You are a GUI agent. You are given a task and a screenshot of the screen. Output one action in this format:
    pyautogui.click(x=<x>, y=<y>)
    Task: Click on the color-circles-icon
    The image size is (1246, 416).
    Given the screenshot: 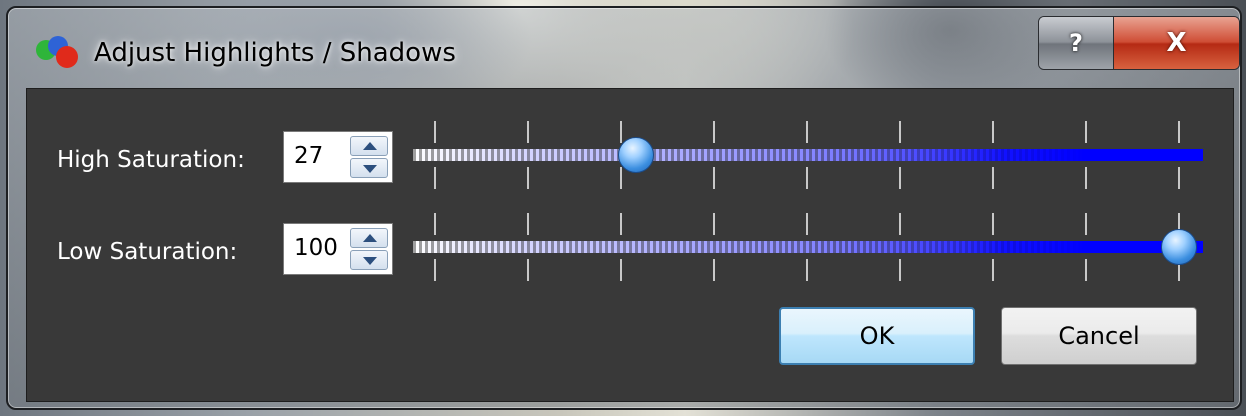 What is the action you would take?
    pyautogui.click(x=59, y=54)
    